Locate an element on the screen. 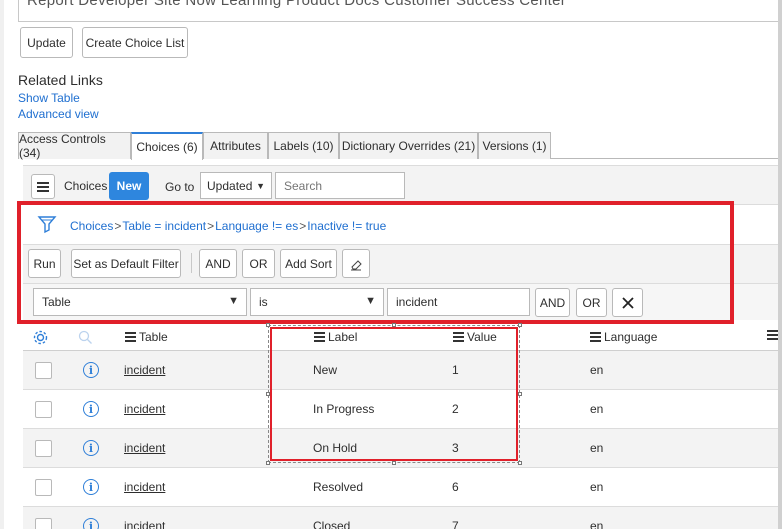 The width and height of the screenshot is (782, 529). tab-versions: Versions (1) is located at coordinates (514, 145).